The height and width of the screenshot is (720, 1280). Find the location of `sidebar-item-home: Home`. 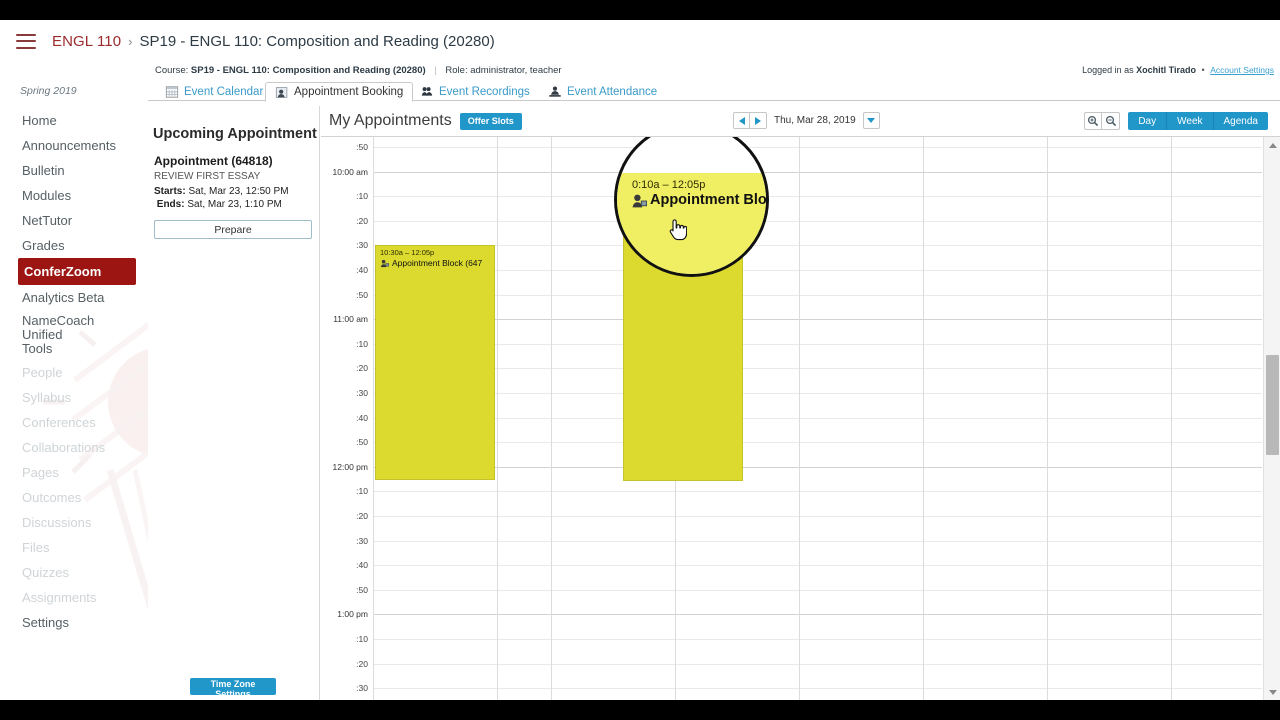

sidebar-item-home: Home is located at coordinates (74, 120).